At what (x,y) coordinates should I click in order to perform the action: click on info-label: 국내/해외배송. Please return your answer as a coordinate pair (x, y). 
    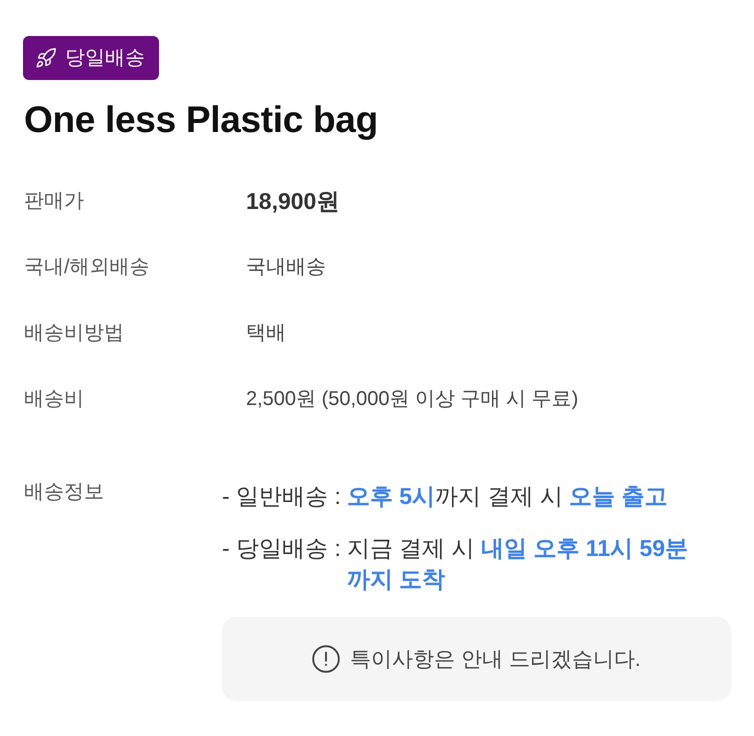
    Looking at the image, I should click on (87, 267).